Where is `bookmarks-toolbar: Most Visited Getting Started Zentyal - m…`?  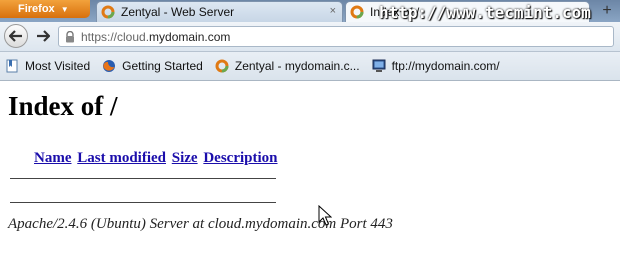 bookmarks-toolbar: Most Visited Getting Started Zentyal - m… is located at coordinates (310, 66).